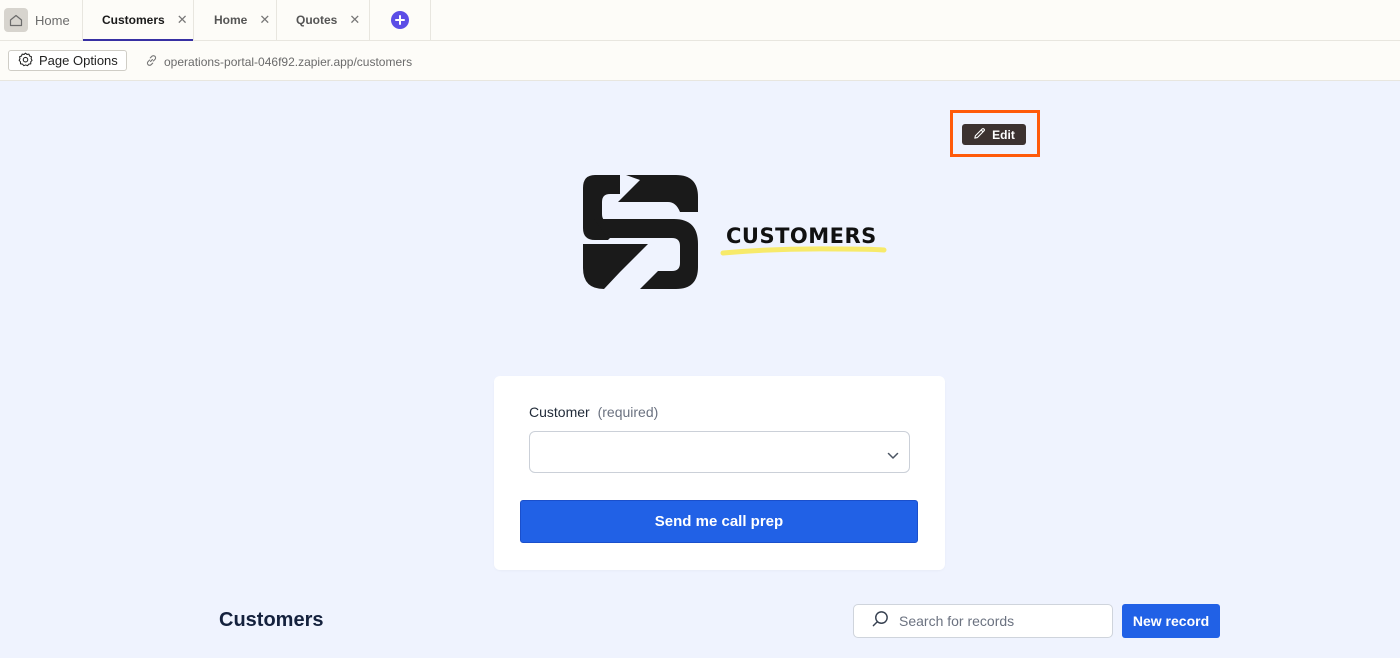  I want to click on chevron-down-icon, so click(893, 456).